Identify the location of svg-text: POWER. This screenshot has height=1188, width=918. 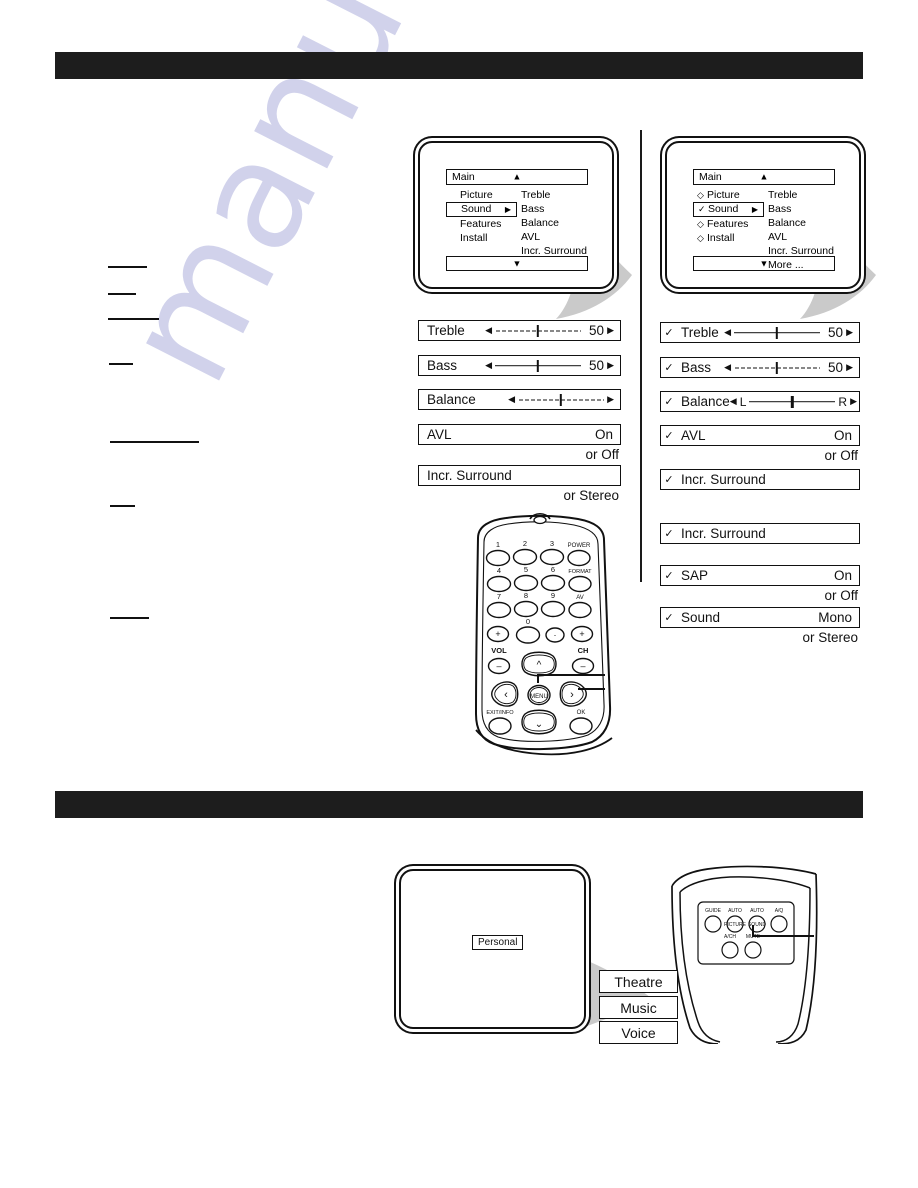
(579, 546).